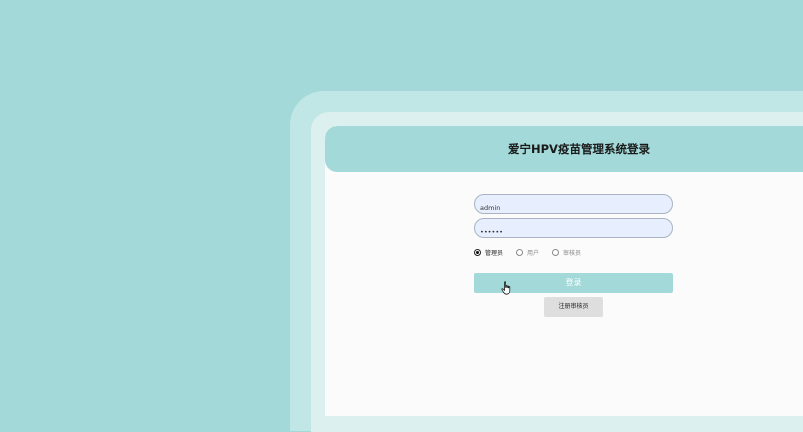  I want to click on role-label-admin: 管理员, so click(494, 253).